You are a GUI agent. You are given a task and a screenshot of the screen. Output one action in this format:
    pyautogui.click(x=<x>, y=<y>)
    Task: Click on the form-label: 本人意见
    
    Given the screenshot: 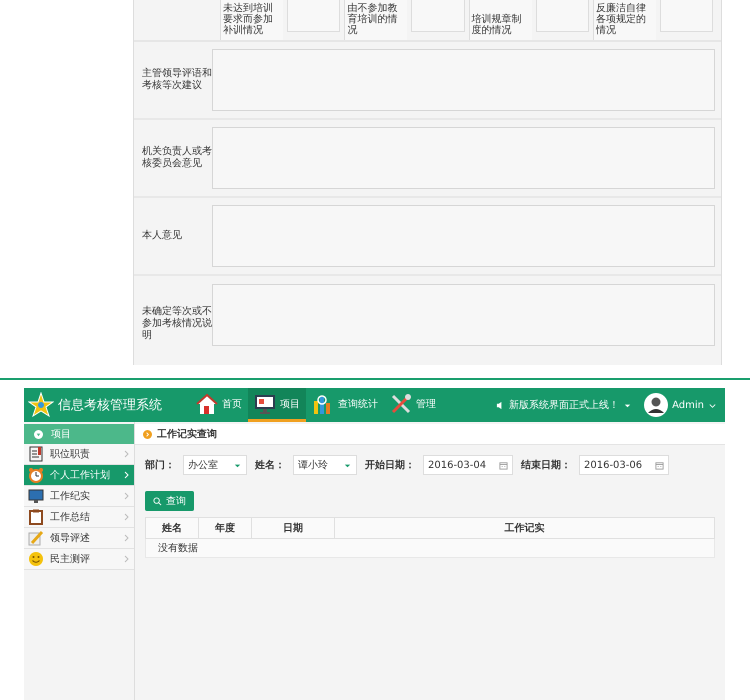 What is the action you would take?
    pyautogui.click(x=162, y=236)
    